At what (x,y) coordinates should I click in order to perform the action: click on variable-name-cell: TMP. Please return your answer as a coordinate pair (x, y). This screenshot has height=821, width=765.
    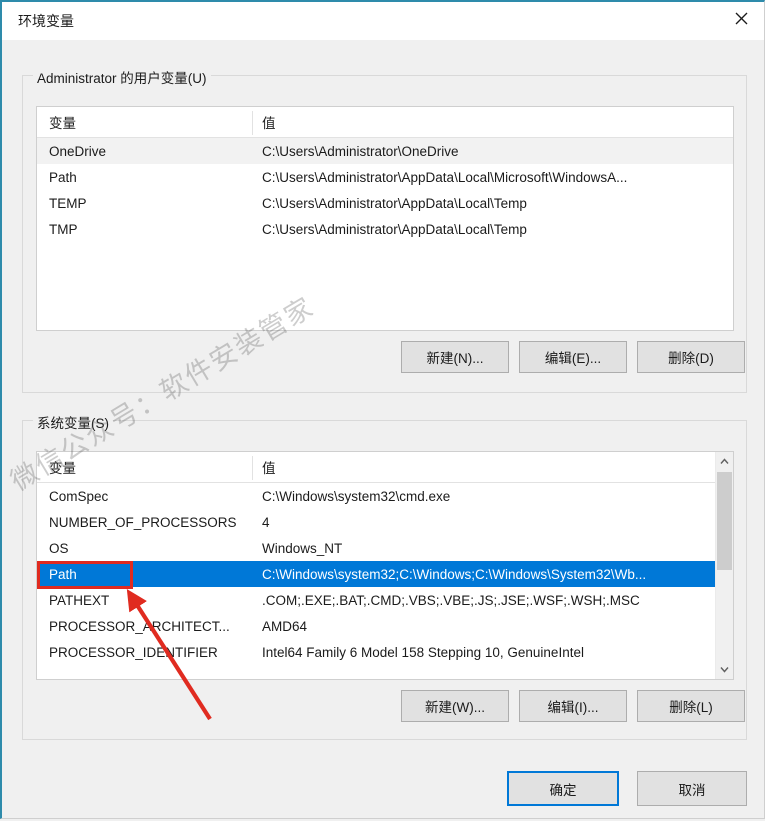
    Looking at the image, I should click on (63, 229).